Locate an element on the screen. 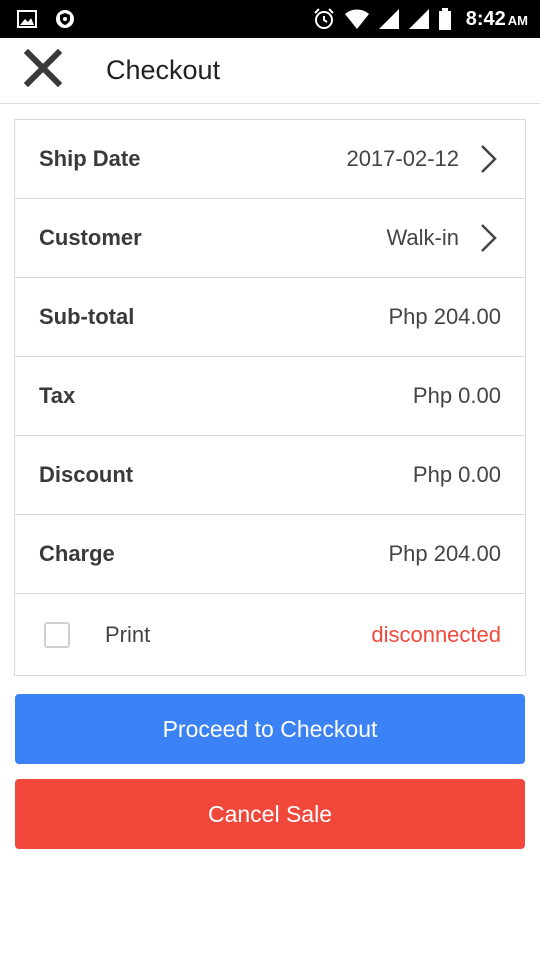  print-label: Print is located at coordinates (128, 634).